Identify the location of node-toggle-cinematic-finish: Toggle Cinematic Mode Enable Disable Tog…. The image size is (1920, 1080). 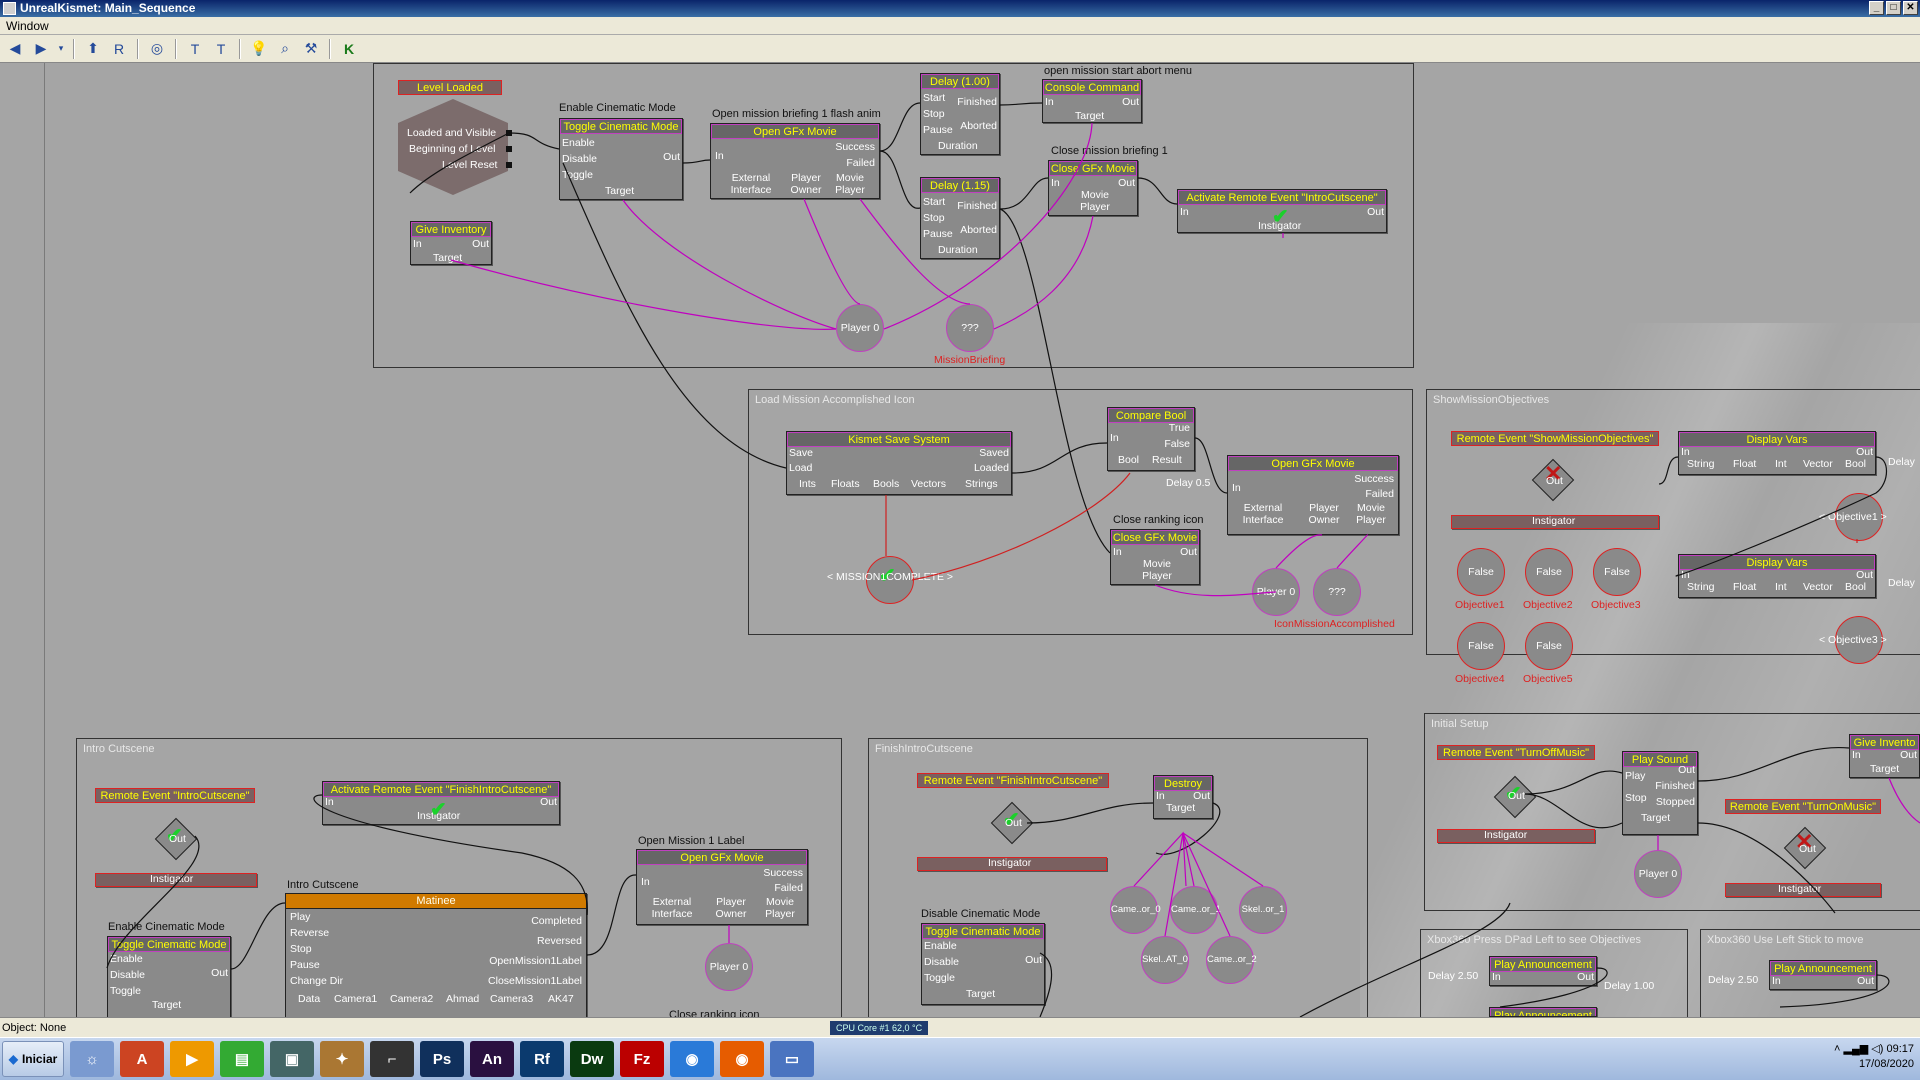
(983, 964).